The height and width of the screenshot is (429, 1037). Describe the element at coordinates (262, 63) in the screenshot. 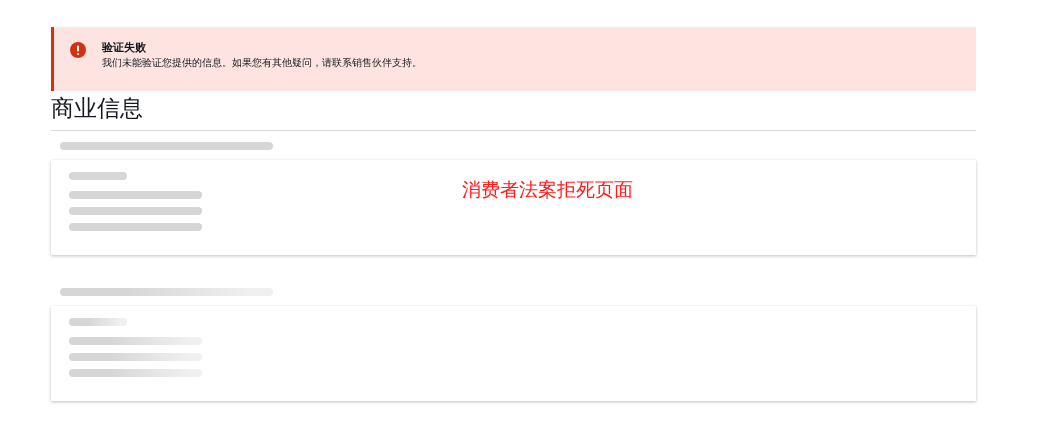

I see `alert-message: 我们未能验证您提供的信息。如果您有其他疑问，请联系销售伙伴支持。` at that location.